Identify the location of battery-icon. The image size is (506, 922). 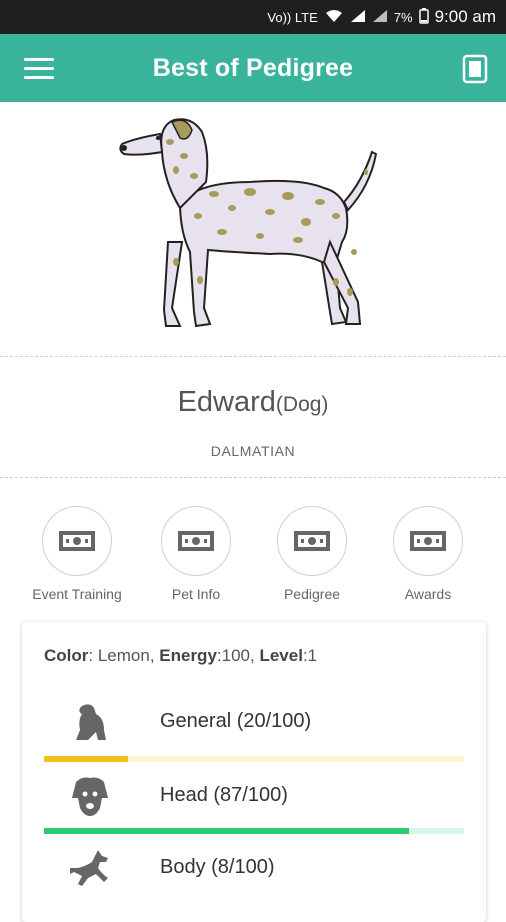
(423, 17).